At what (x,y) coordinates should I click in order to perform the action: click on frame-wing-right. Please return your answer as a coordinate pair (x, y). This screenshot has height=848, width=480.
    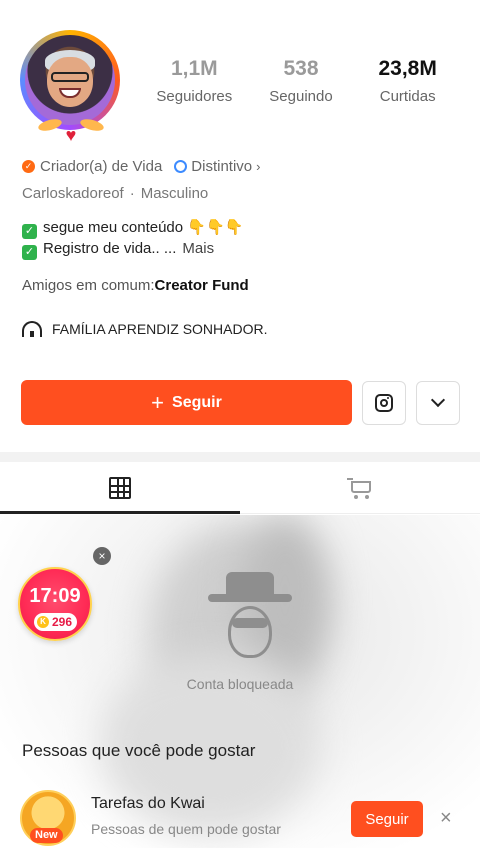
    Looking at the image, I should click on (92, 125).